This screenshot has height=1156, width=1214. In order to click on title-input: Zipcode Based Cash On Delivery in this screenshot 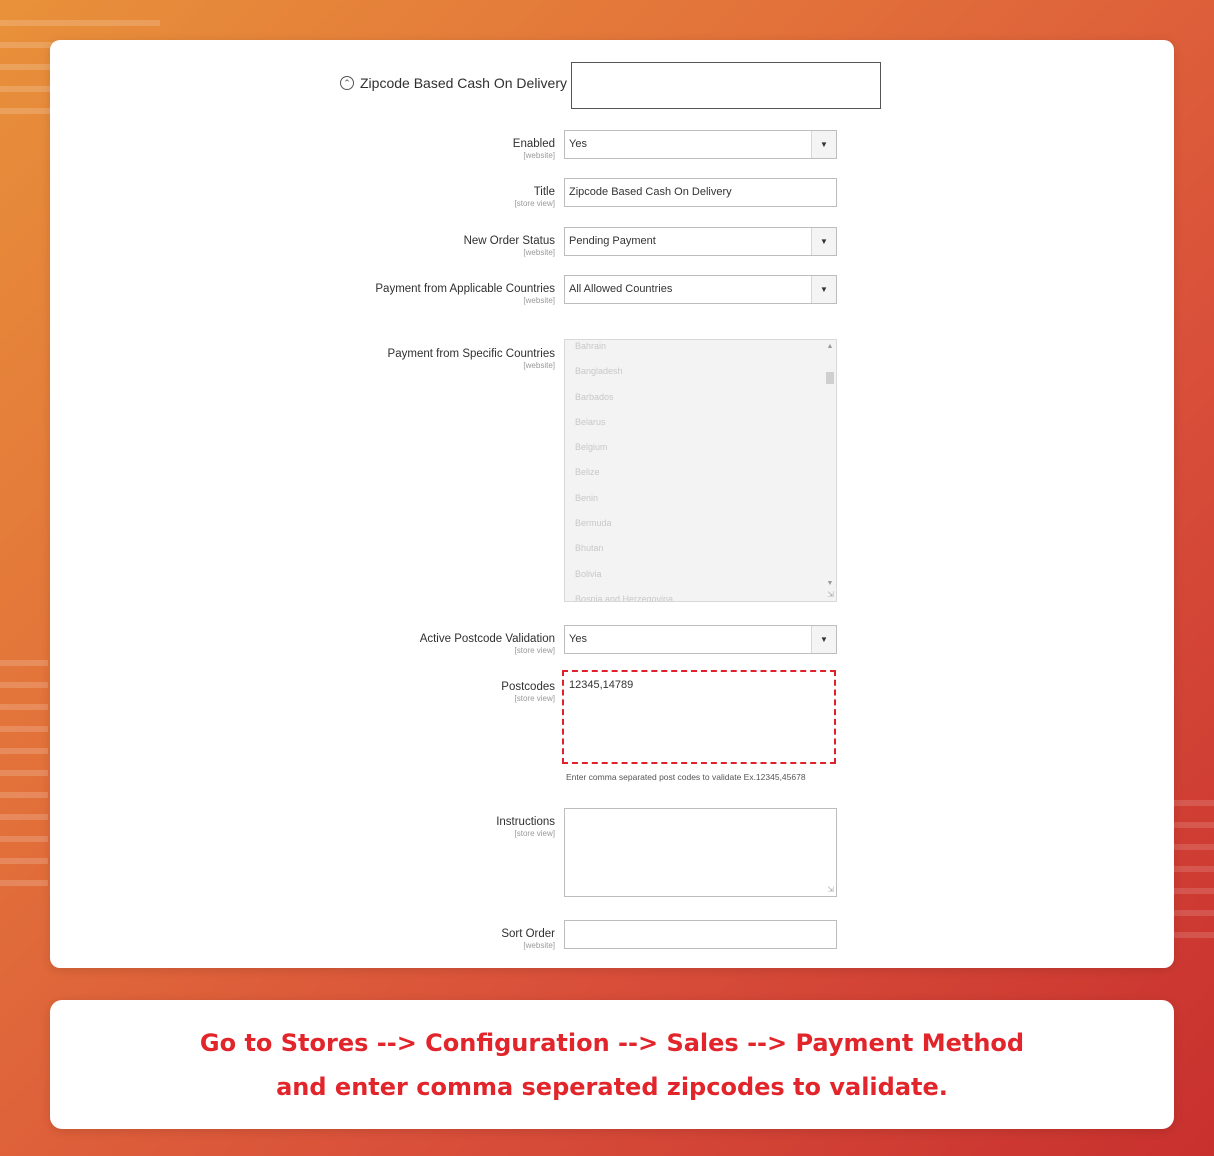, I will do `click(700, 192)`.